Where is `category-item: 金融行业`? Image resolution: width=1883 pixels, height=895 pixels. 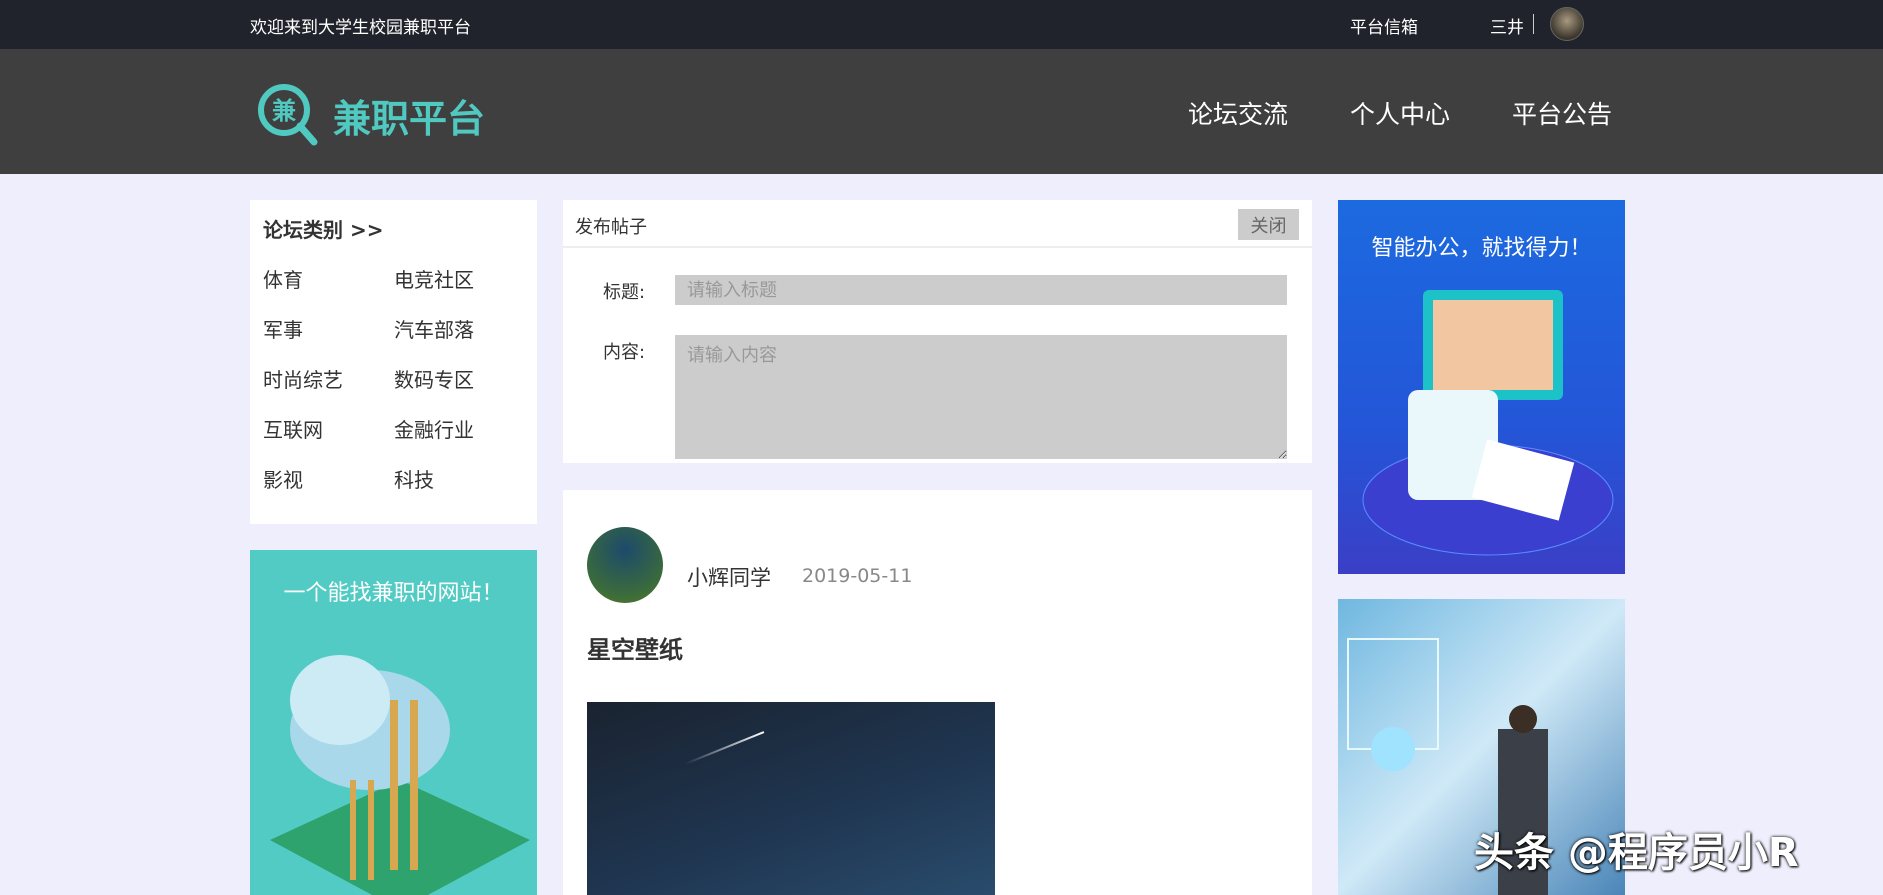 category-item: 金融行业 is located at coordinates (434, 428).